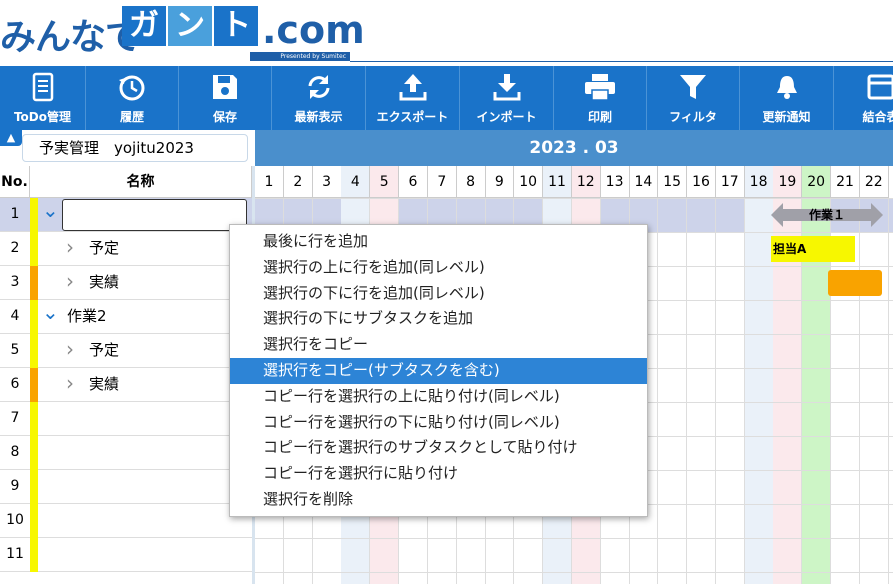 The width and height of the screenshot is (893, 584). Describe the element at coordinates (141, 182) in the screenshot. I see `col-header-name: 名称` at that location.